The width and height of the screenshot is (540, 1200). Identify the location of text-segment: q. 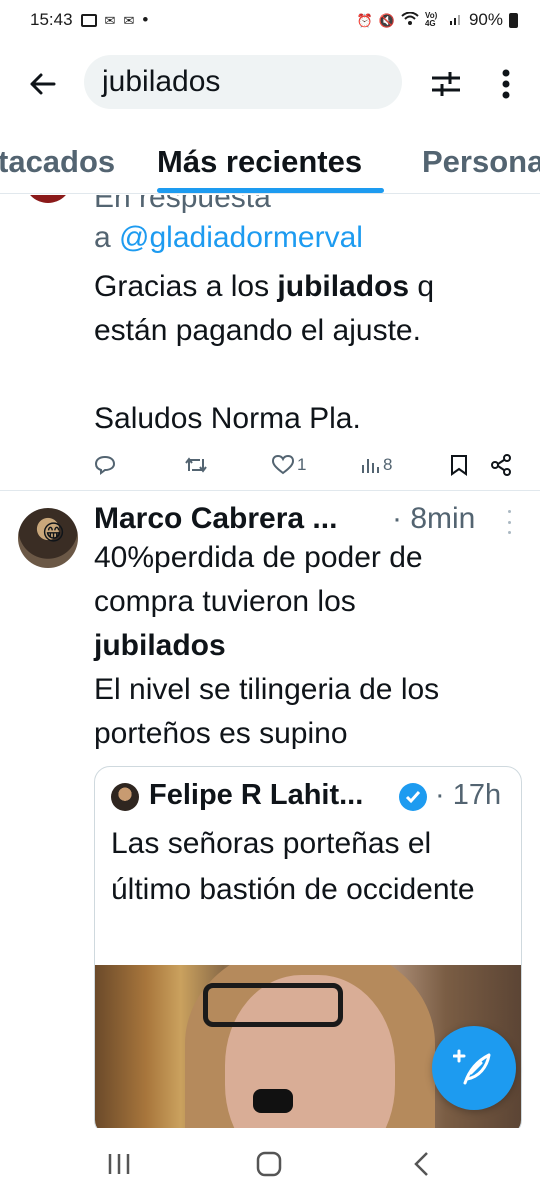
(422, 286).